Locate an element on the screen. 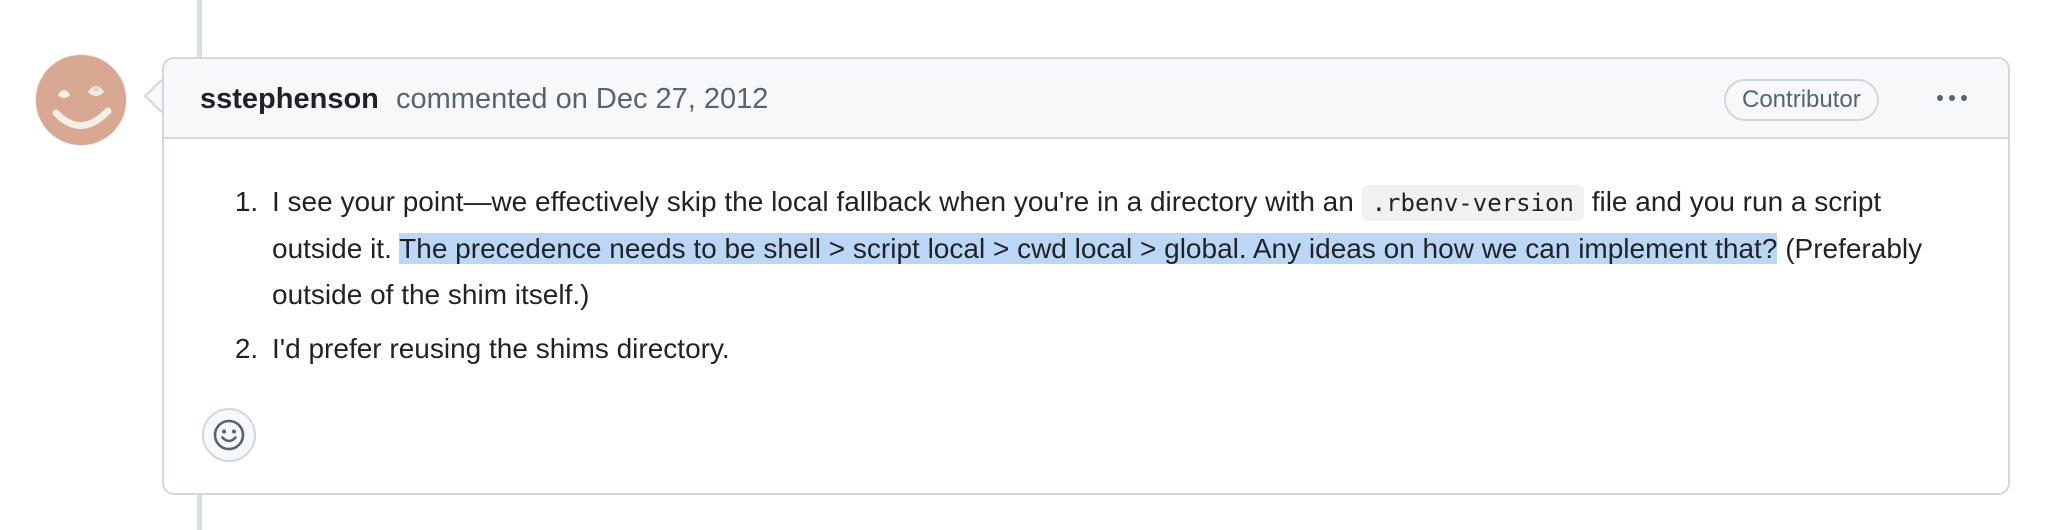 Image resolution: width=2066 pixels, height=530 pixels. list-text: I'd prefer reusing the shims directory. is located at coordinates (501, 348).